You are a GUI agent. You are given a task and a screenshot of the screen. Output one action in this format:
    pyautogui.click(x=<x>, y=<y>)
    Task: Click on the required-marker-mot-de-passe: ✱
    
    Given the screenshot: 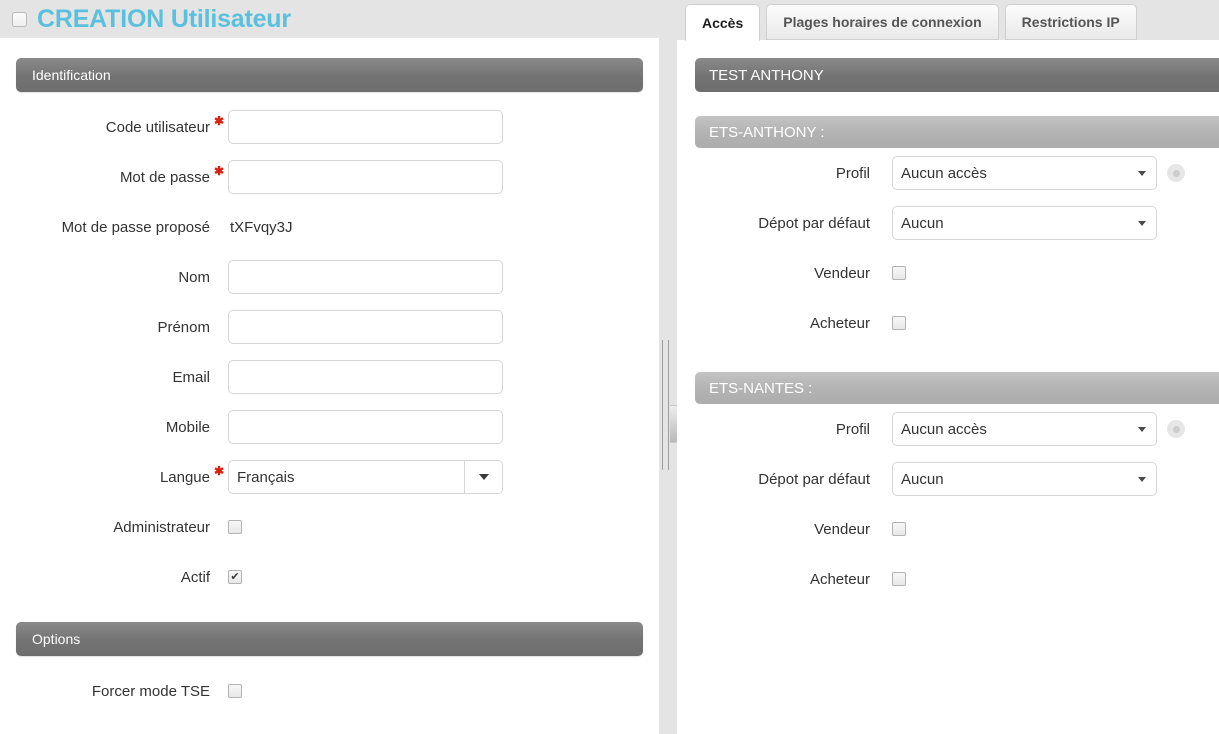 What is the action you would take?
    pyautogui.click(x=219, y=171)
    